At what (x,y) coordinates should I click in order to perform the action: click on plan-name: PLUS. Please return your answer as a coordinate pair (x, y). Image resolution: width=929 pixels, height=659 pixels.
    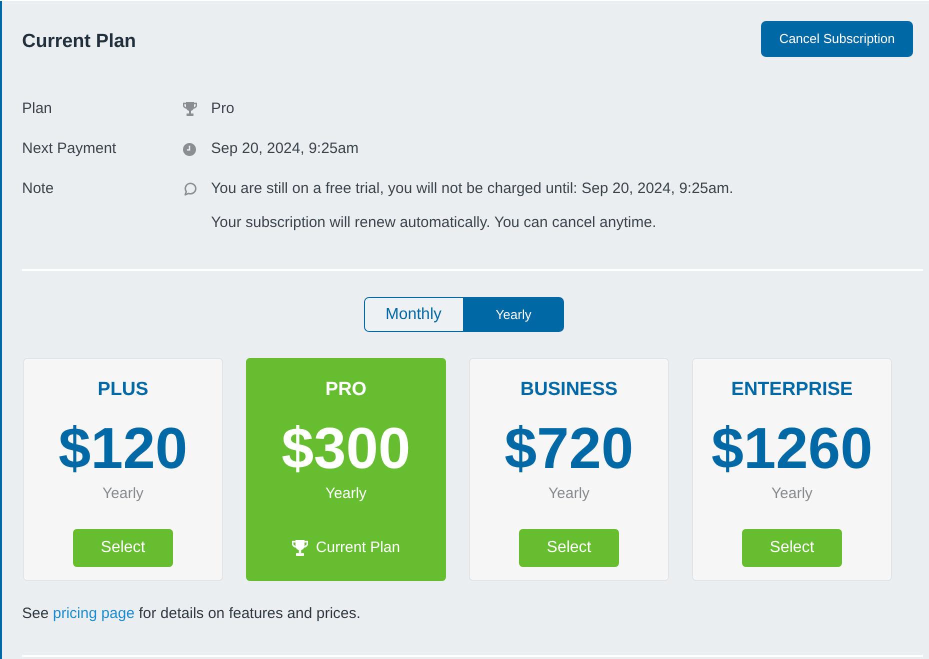
    Looking at the image, I should click on (123, 390).